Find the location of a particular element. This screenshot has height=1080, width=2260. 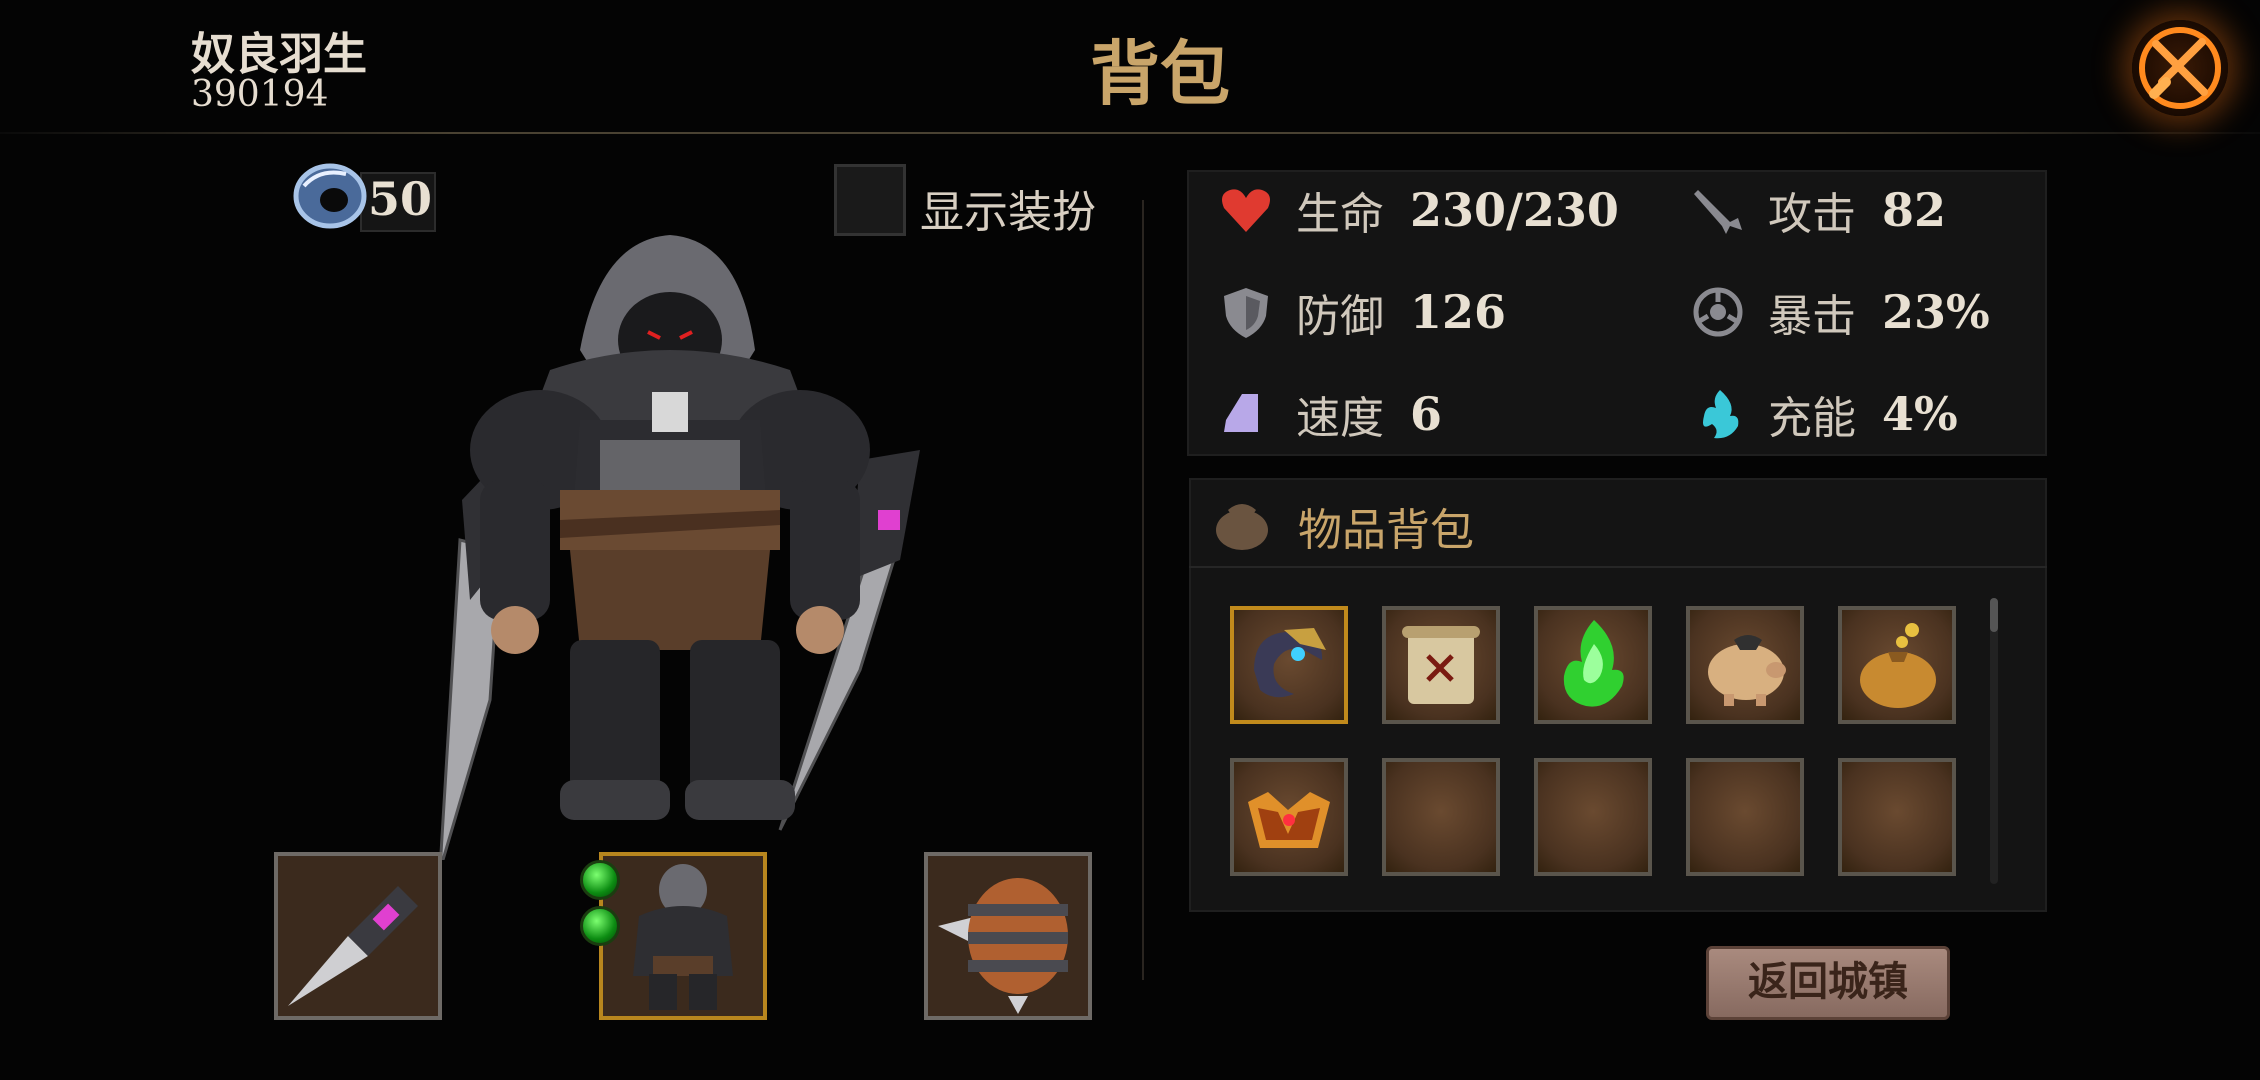

stat-defense: 防御 126 is located at coordinates (1362, 312).